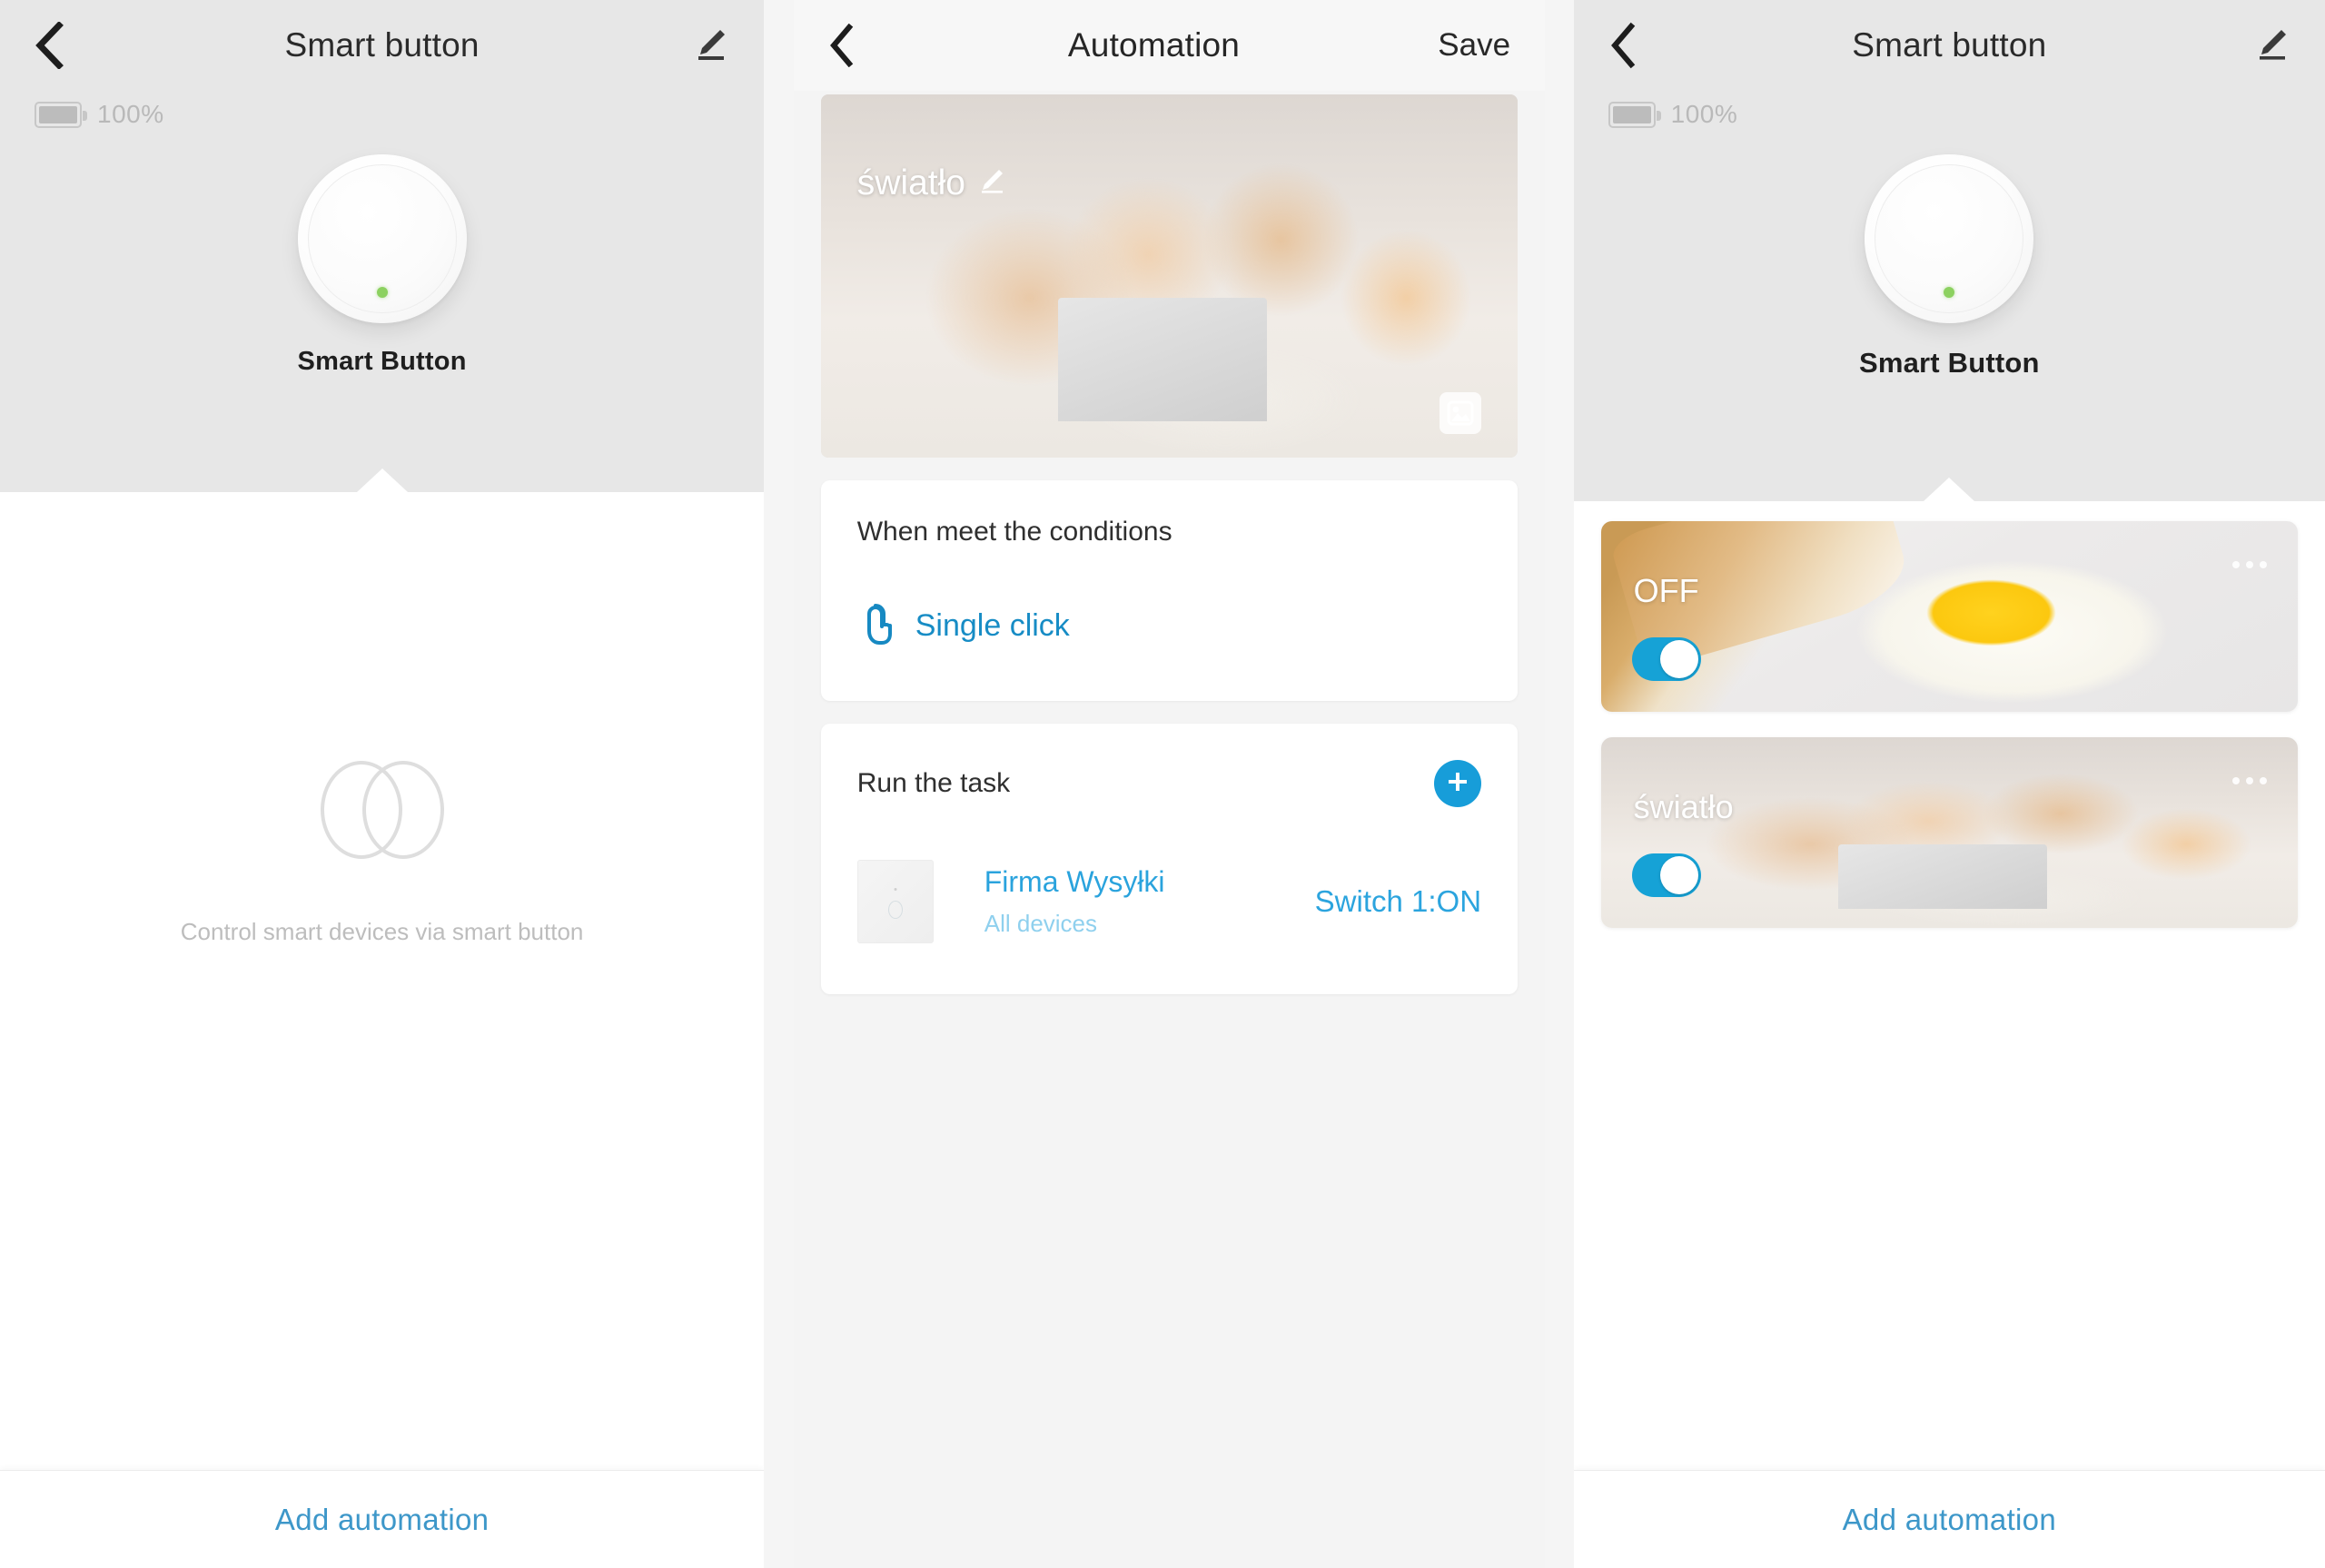 The width and height of the screenshot is (2325, 1568). What do you see at coordinates (910, 182) in the screenshot?
I see `automation-name: światło` at bounding box center [910, 182].